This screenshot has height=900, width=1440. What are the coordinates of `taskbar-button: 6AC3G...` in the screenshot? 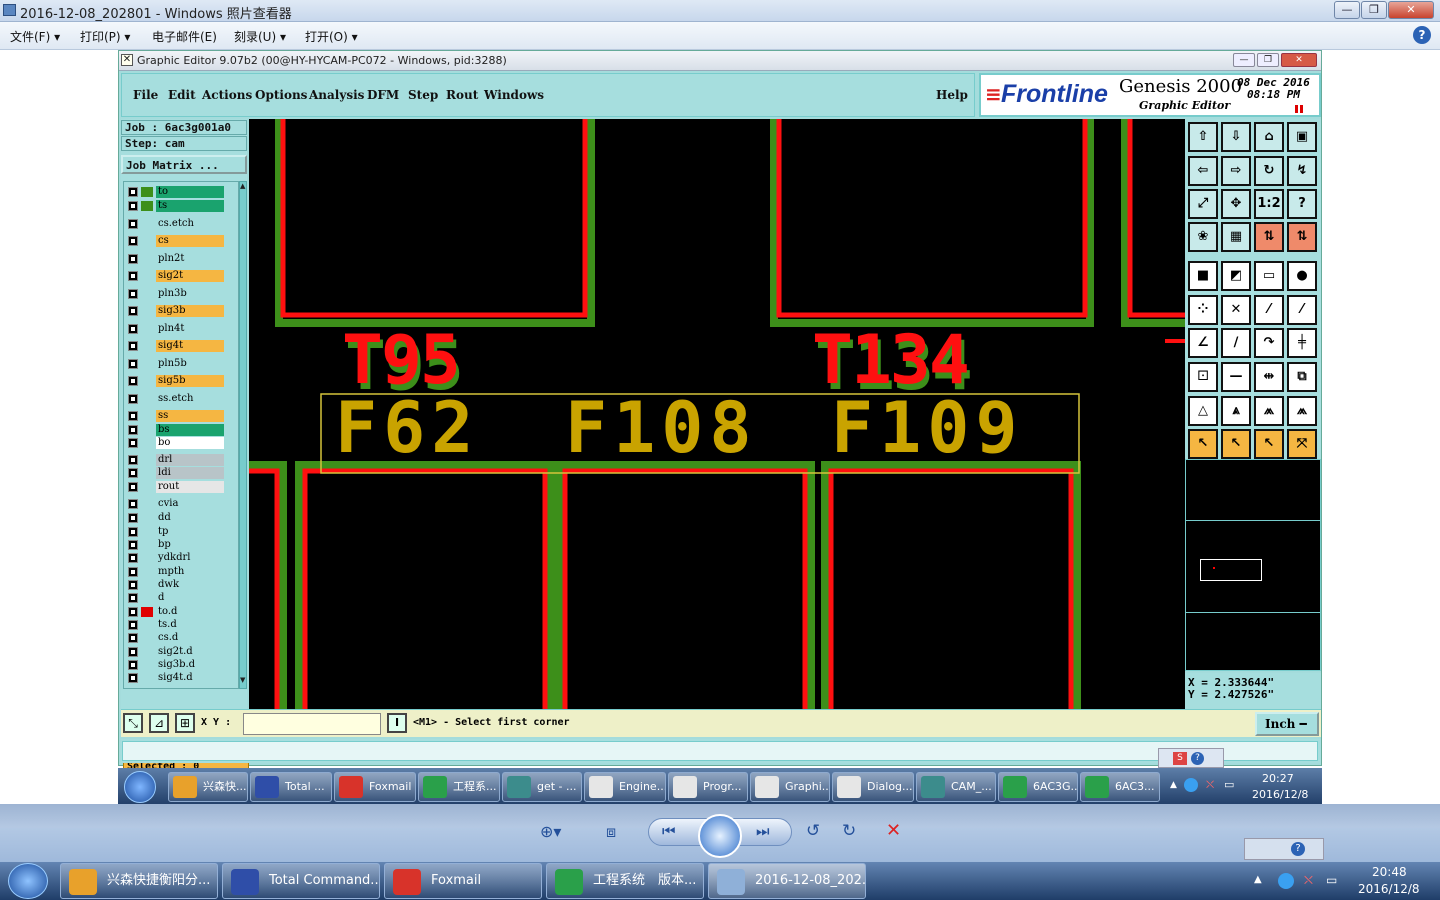 It's located at (1038, 787).